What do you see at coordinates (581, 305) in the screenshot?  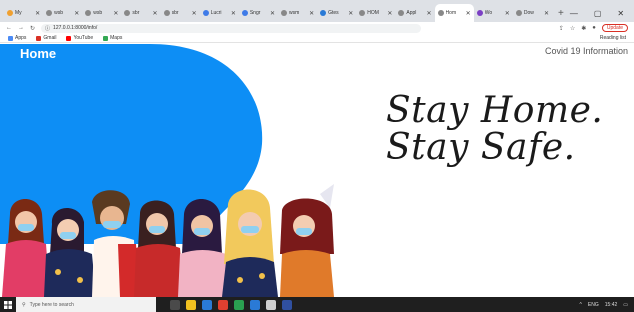 I see `chevron-up-icon: ^` at bounding box center [581, 305].